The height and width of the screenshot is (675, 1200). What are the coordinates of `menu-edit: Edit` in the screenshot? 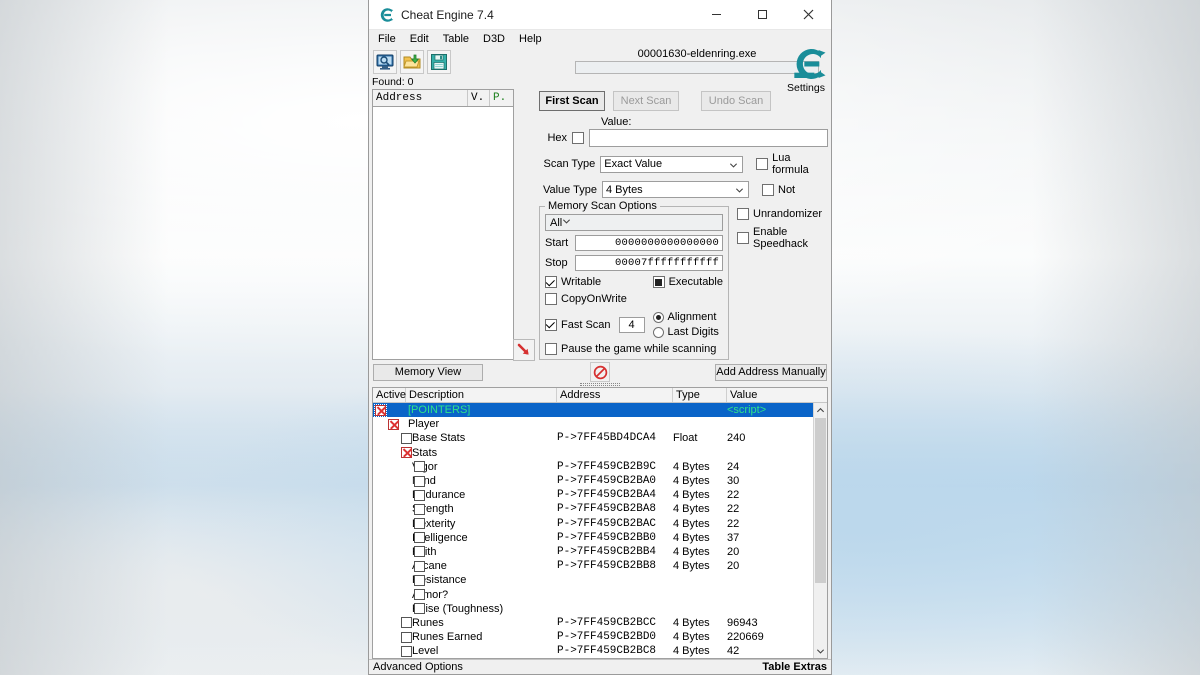 It's located at (423, 39).